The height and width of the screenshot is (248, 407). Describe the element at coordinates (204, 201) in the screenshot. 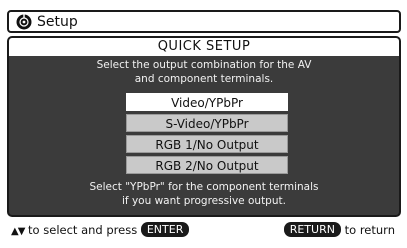

I see `note-line-2: if you want progressive output.` at that location.